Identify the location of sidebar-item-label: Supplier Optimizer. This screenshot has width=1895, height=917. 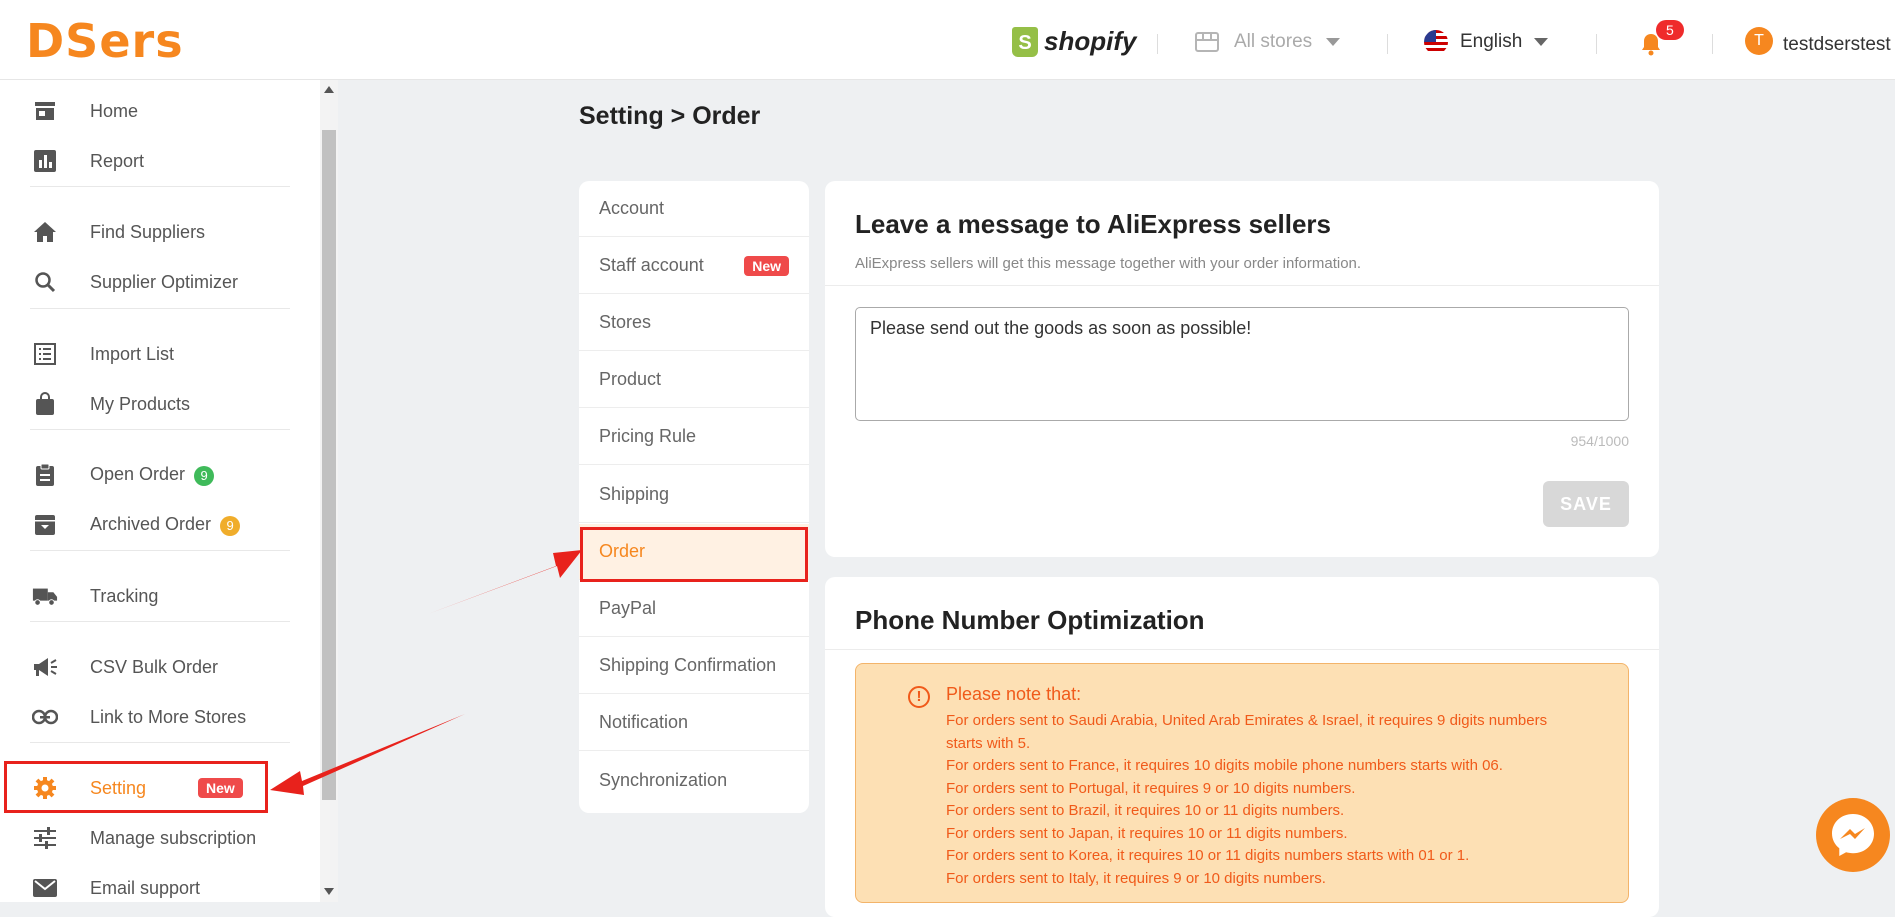
(164, 281).